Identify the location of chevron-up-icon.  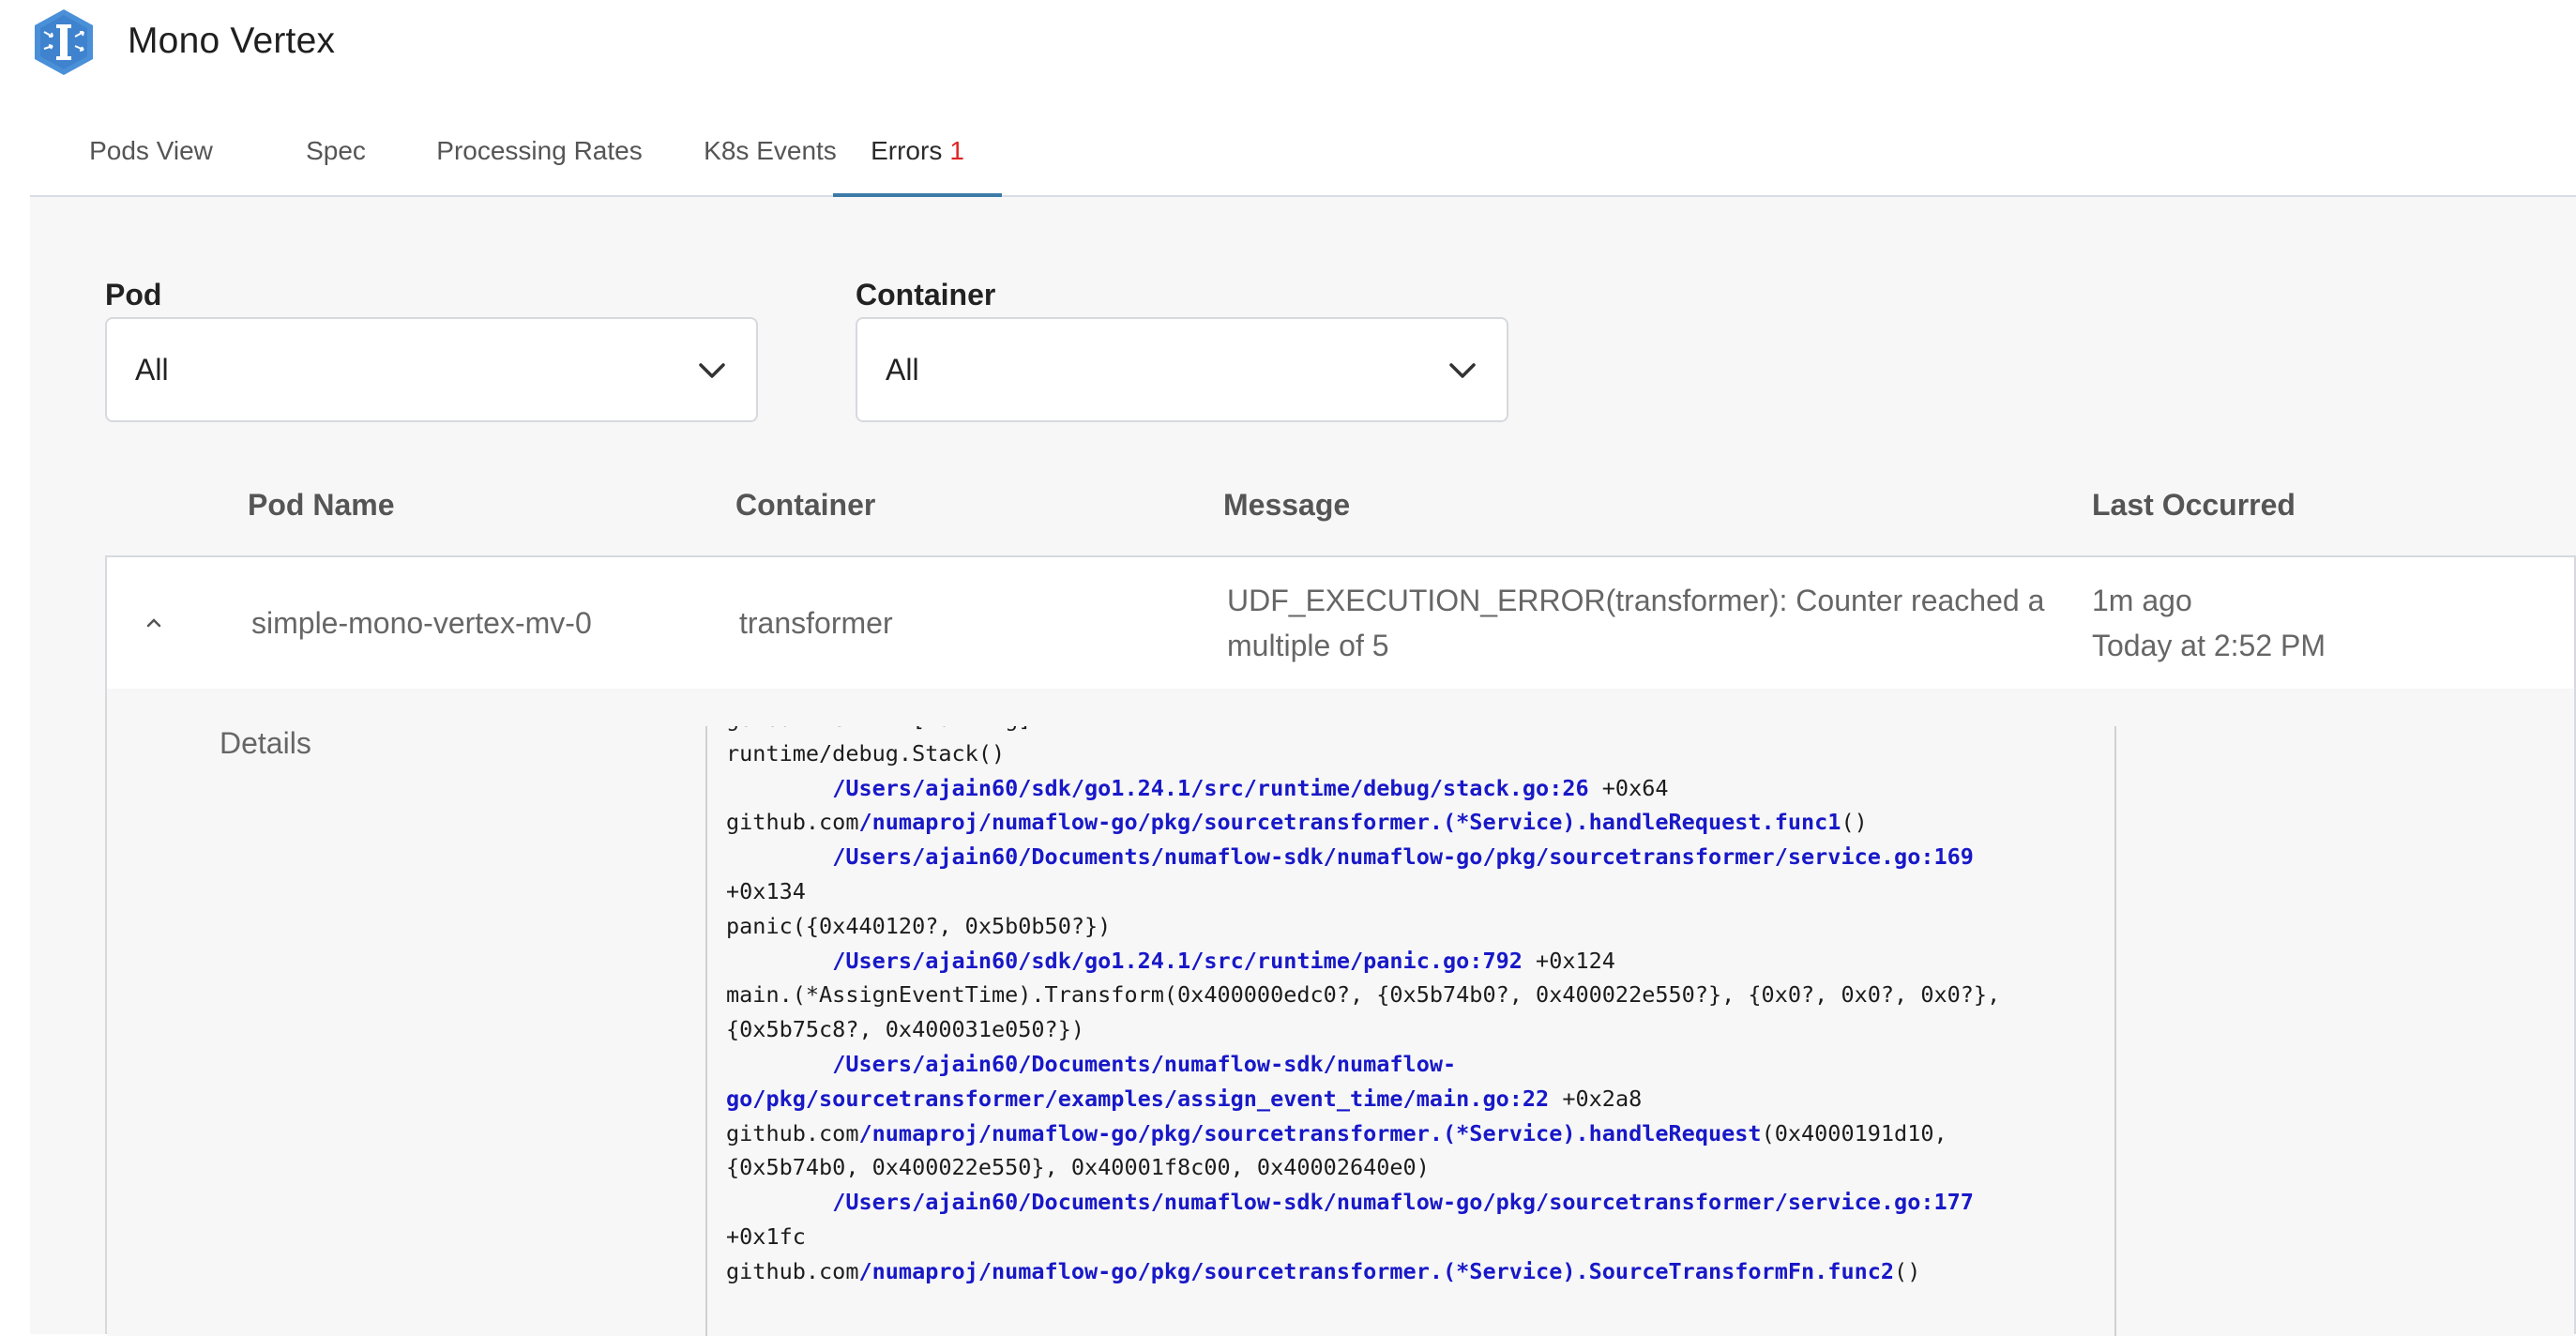
(154, 623).